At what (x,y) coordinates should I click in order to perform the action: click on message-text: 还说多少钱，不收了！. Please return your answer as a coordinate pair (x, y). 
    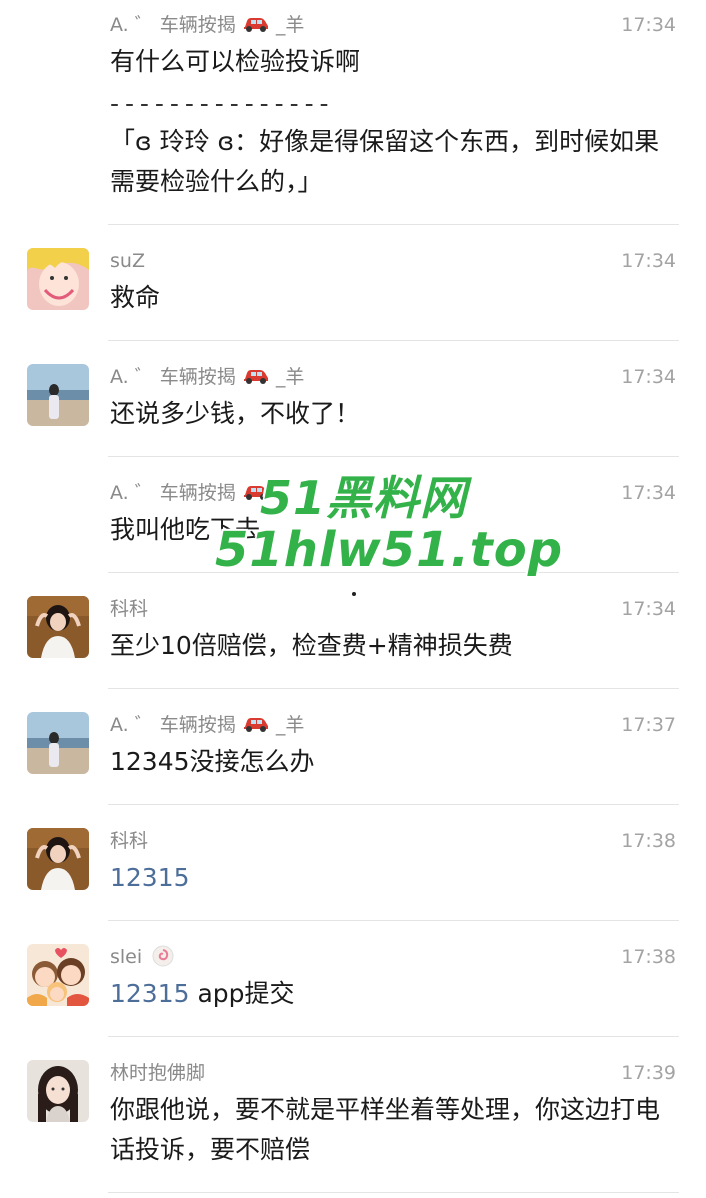
    Looking at the image, I should click on (235, 413).